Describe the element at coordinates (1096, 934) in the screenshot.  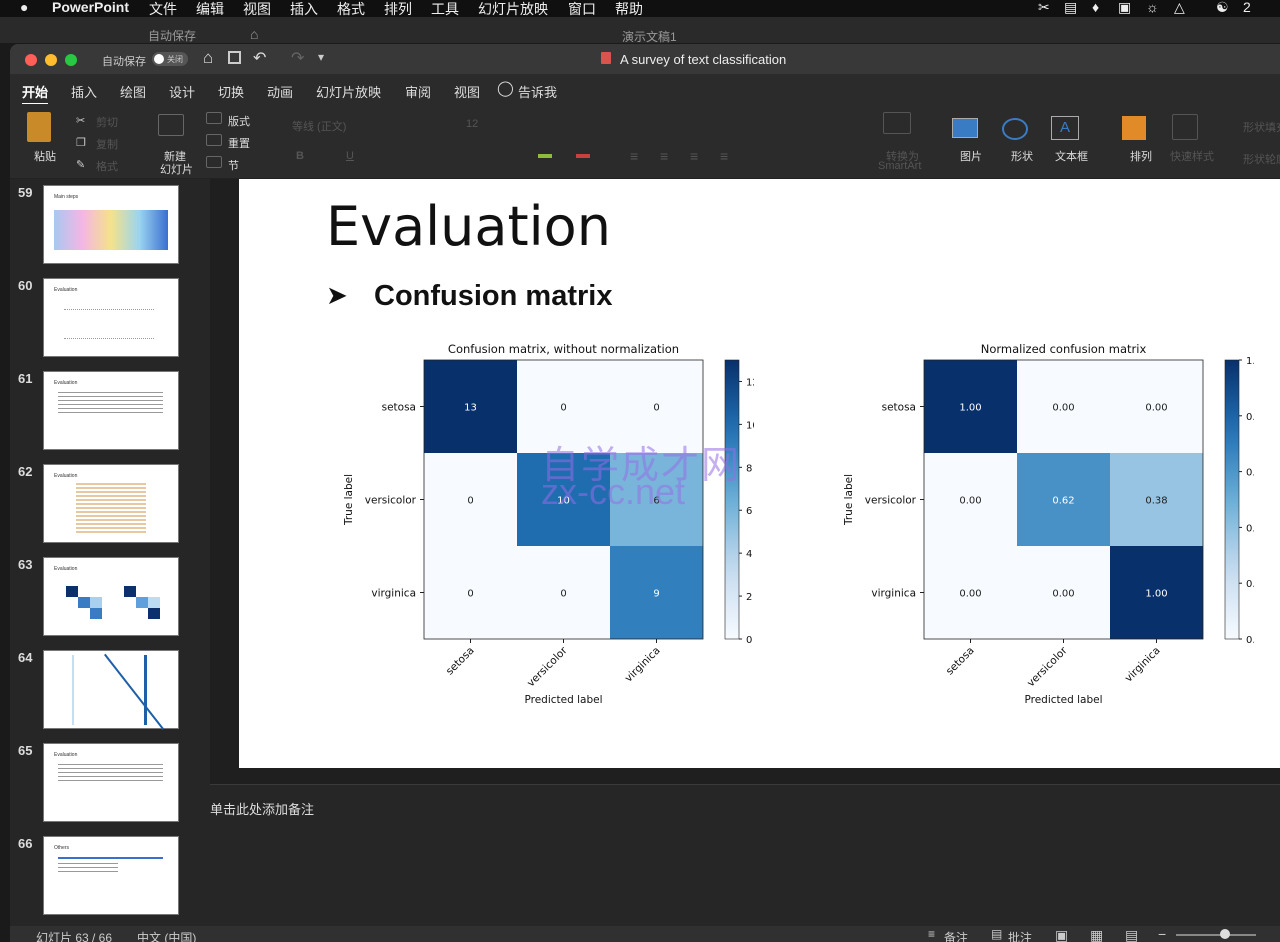
I see `sorter-view-icon: ▦` at that location.